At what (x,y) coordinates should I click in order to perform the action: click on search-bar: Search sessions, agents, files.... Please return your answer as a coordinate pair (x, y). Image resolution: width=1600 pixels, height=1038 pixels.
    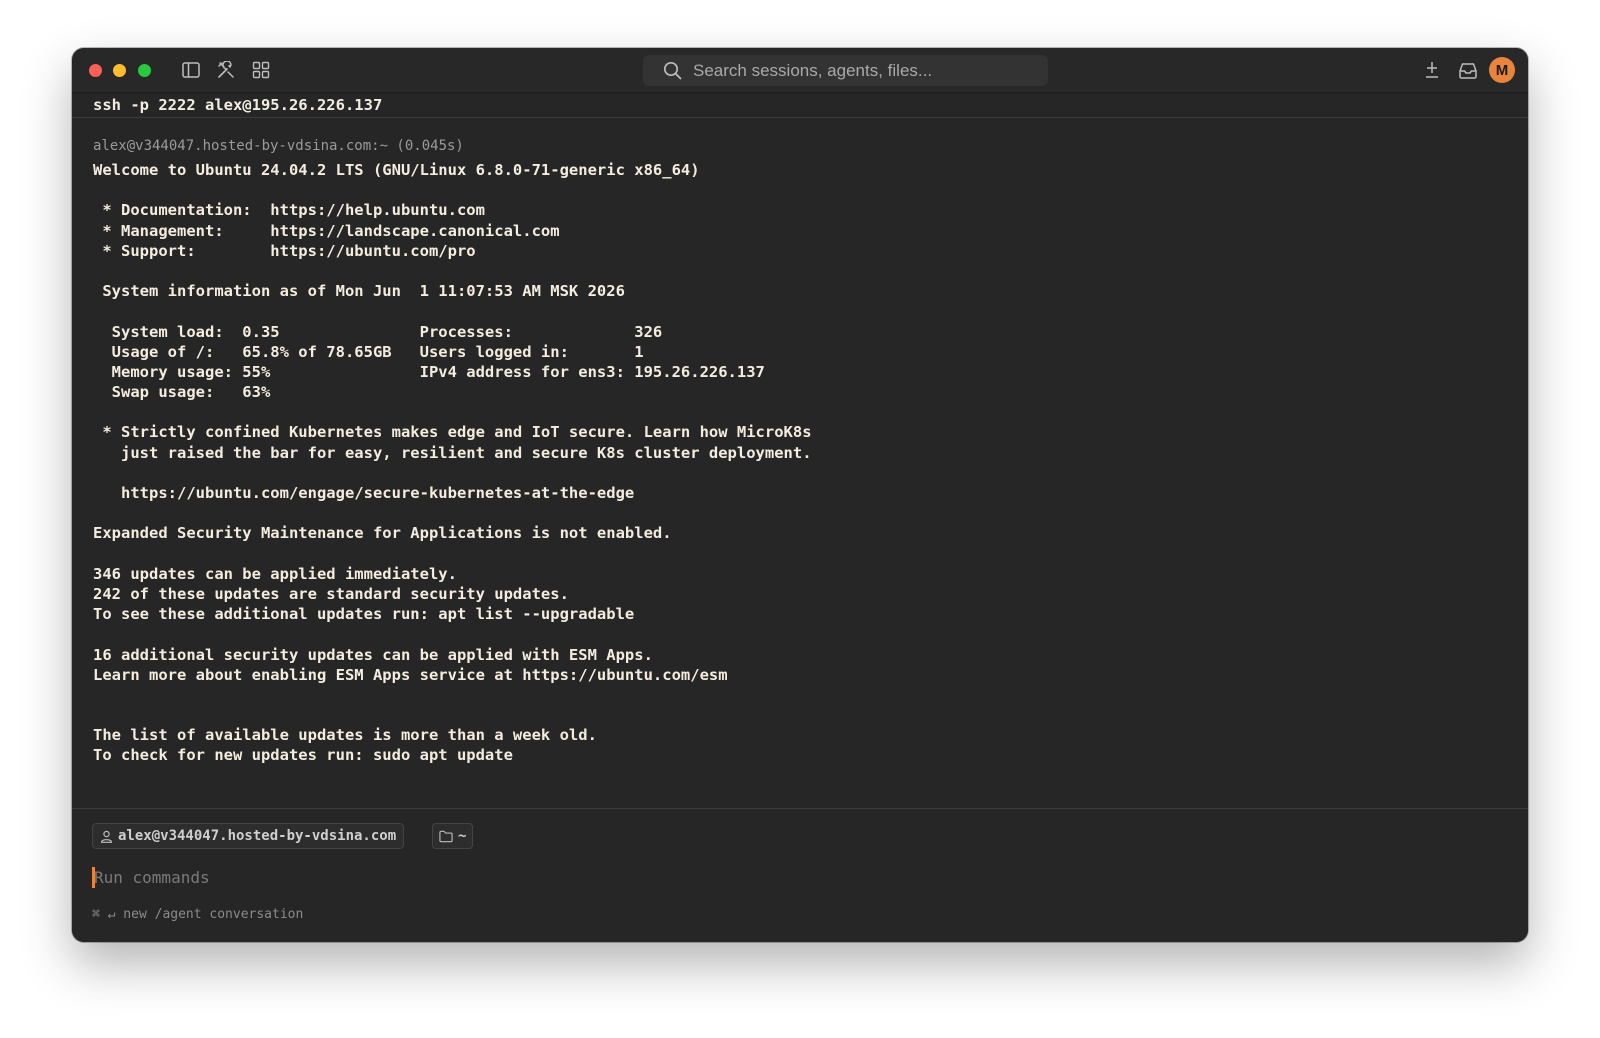
    Looking at the image, I should click on (845, 70).